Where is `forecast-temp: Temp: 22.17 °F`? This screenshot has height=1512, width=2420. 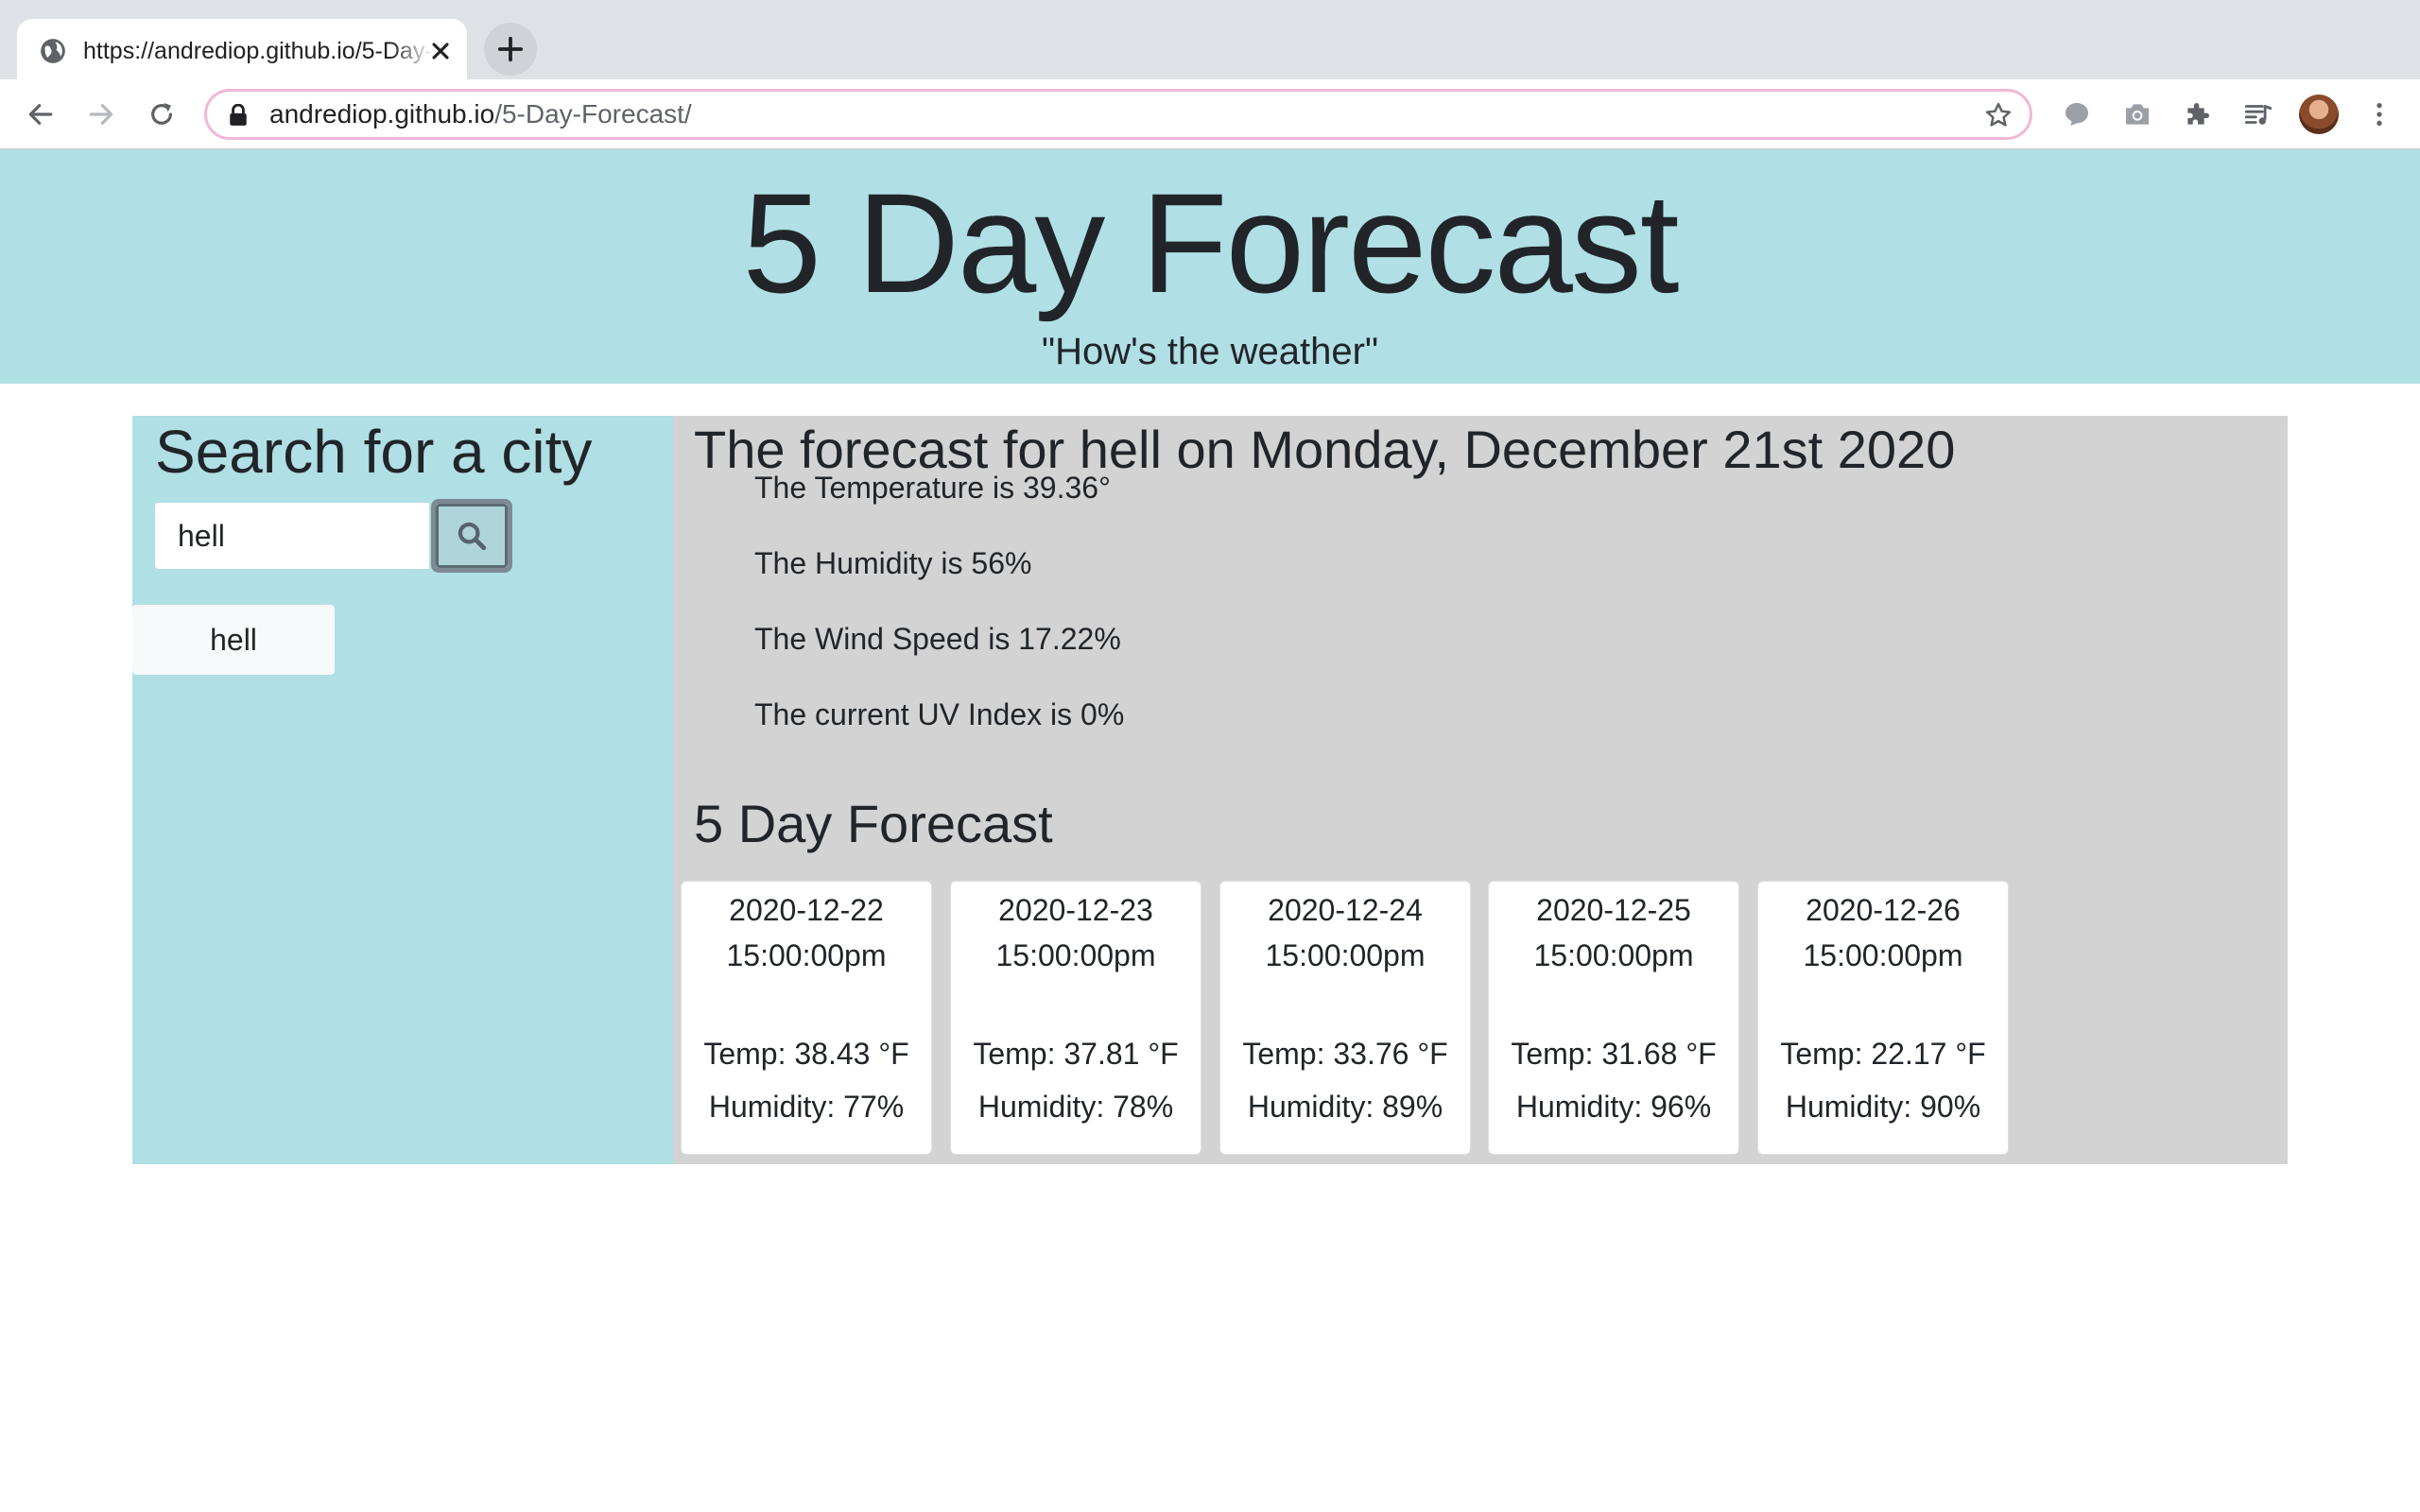 forecast-temp: Temp: 22.17 °F is located at coordinates (1883, 1054).